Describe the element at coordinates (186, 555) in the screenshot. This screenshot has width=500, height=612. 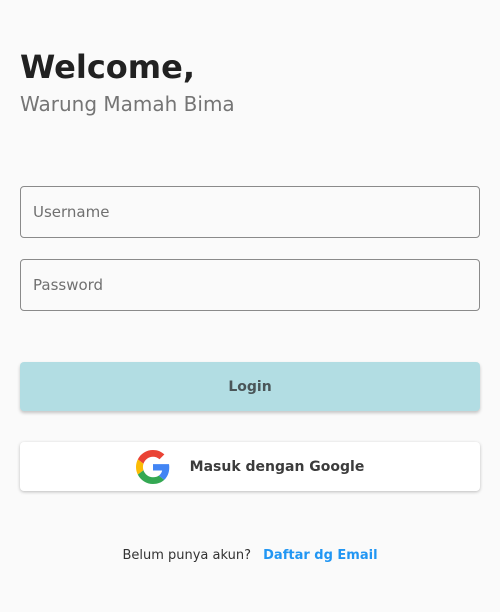
I see `signup-prompt: Belum punya akun?` at that location.